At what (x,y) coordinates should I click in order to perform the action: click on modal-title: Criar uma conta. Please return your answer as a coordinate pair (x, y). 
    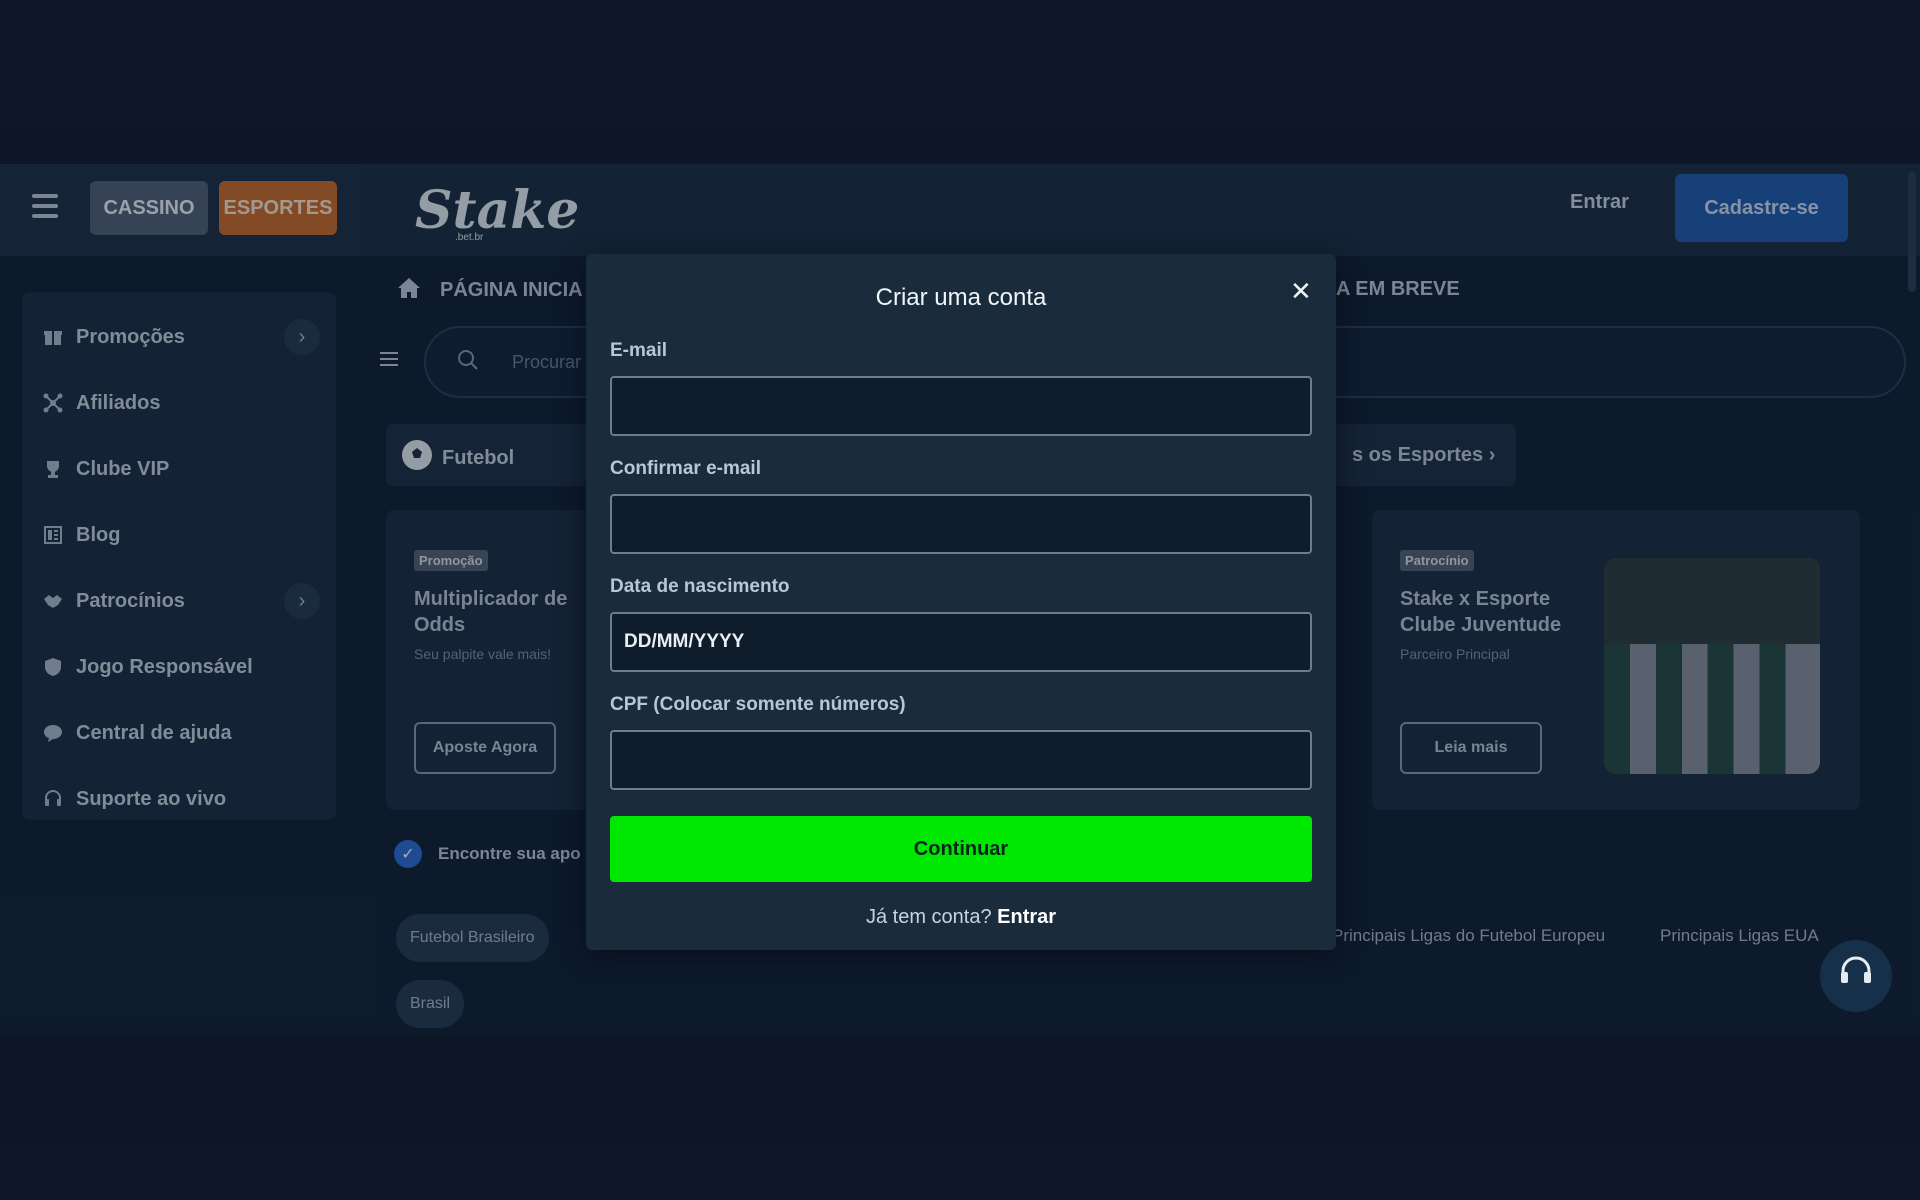
    Looking at the image, I should click on (961, 297).